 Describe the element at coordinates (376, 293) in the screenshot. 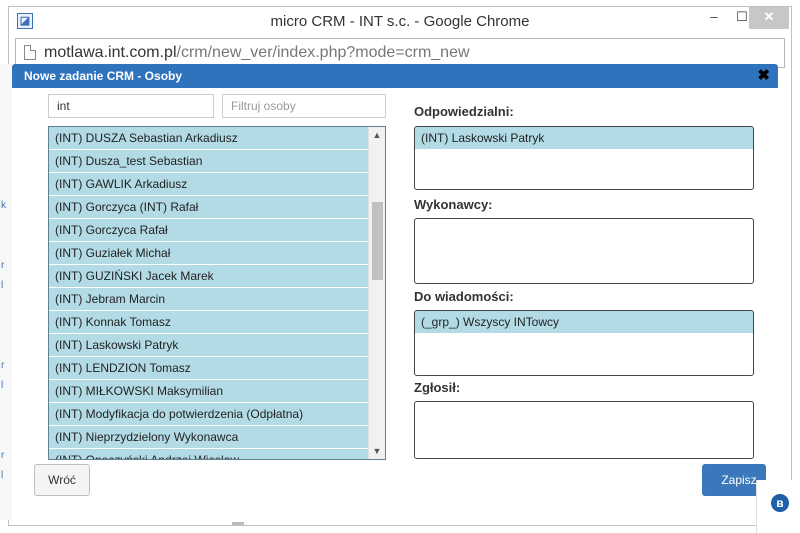

I see `scrollbar: ▲ ▼` at that location.